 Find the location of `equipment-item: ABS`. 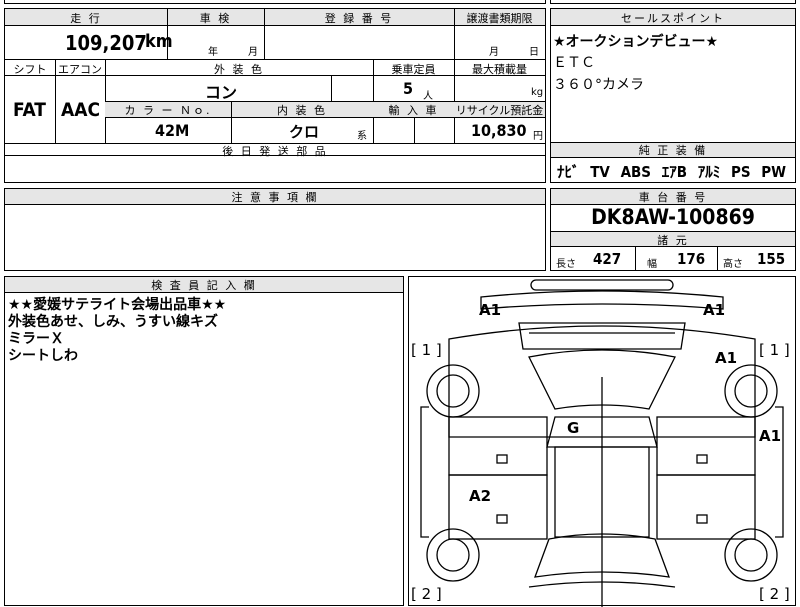

equipment-item: ABS is located at coordinates (636, 172).